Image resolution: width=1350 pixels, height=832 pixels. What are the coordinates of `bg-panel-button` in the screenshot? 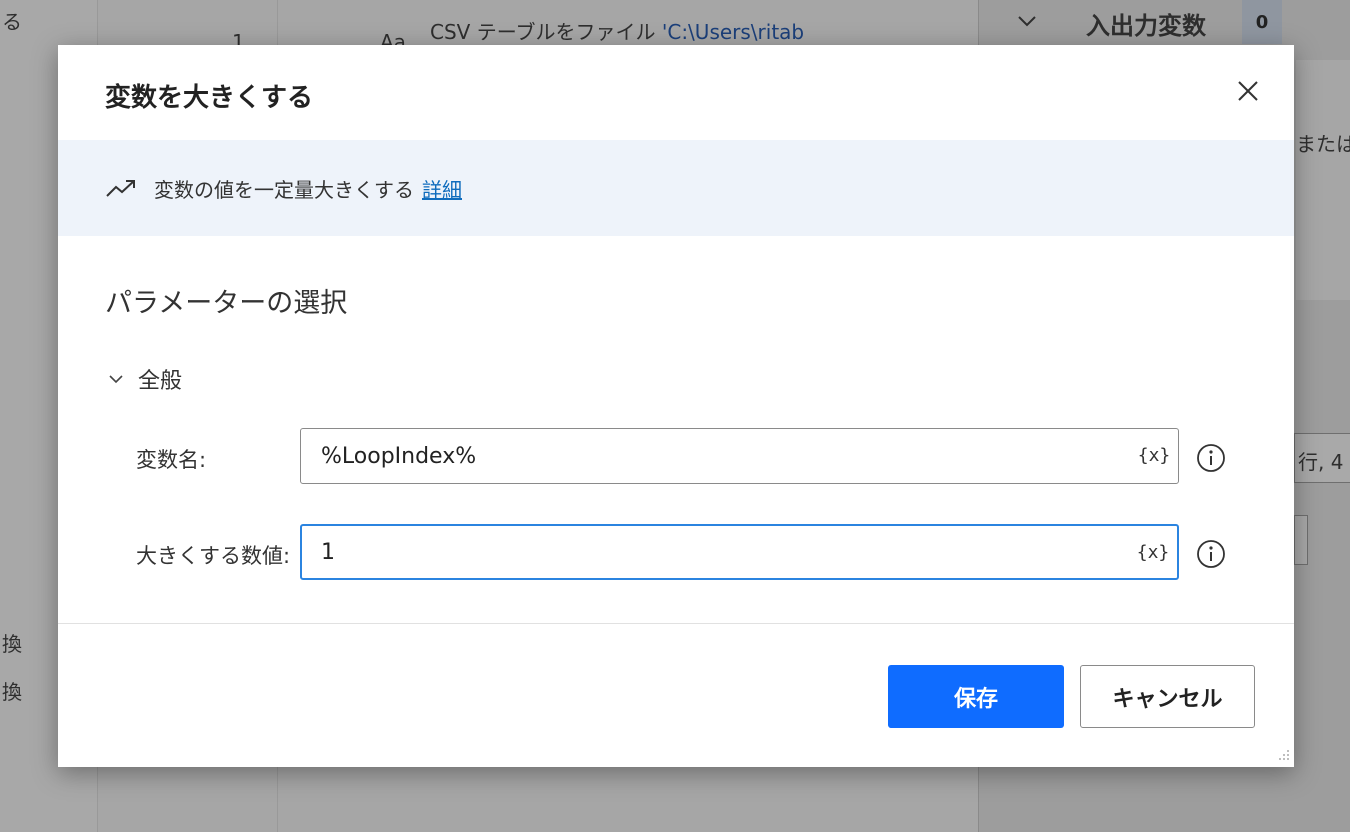 It's located at (1301, 540).